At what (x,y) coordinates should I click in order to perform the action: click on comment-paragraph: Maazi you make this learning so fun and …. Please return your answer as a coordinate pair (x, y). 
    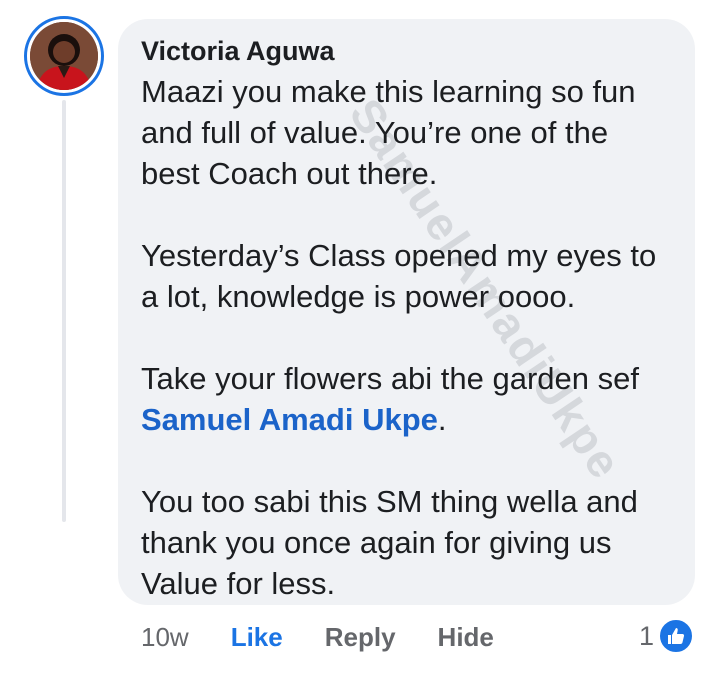
    Looking at the image, I should click on (388, 132).